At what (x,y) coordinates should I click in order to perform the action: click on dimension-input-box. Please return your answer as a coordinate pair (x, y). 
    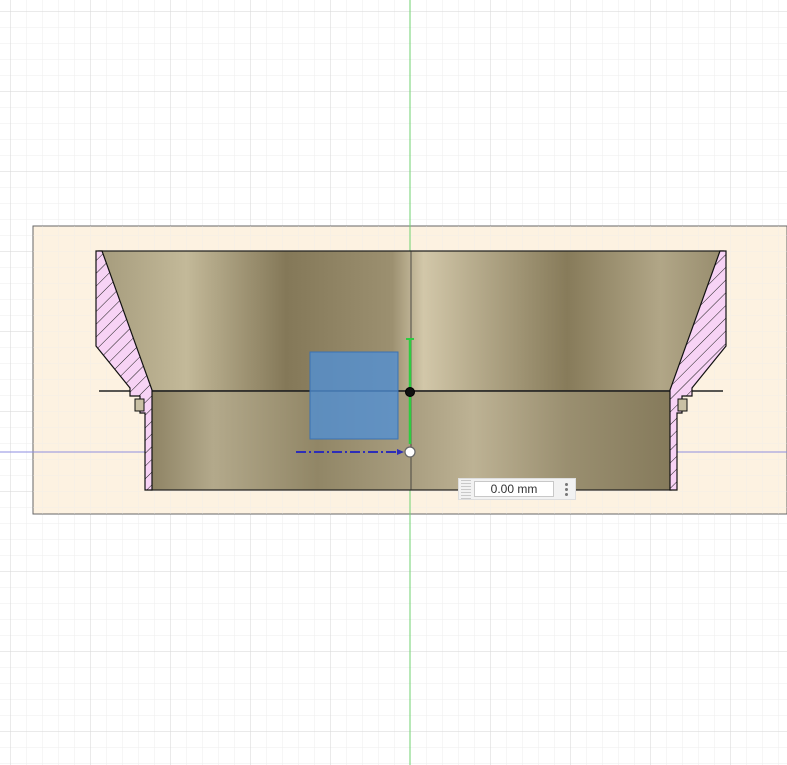
    Looking at the image, I should click on (517, 489).